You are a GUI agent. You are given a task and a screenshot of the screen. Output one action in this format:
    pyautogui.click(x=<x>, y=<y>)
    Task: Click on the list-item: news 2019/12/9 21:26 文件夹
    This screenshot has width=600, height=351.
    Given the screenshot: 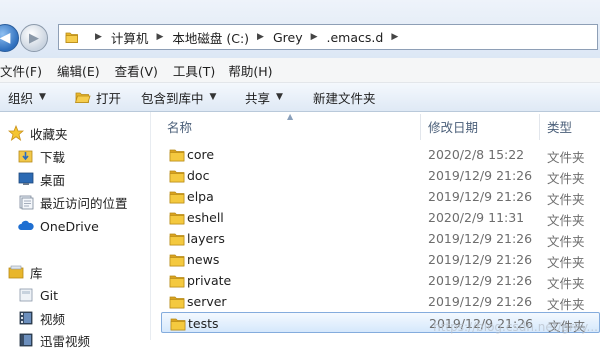 What is the action you would take?
    pyautogui.click(x=380, y=259)
    